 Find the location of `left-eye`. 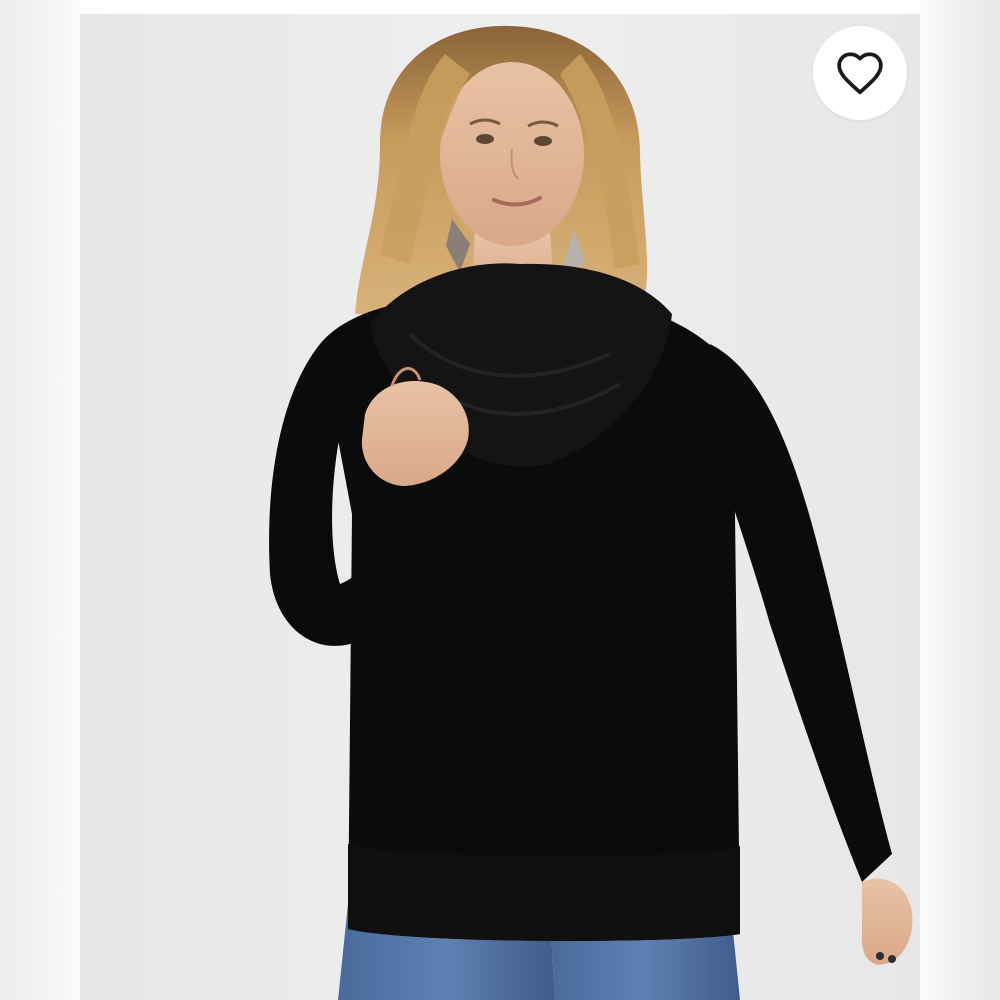

left-eye is located at coordinates (485, 139).